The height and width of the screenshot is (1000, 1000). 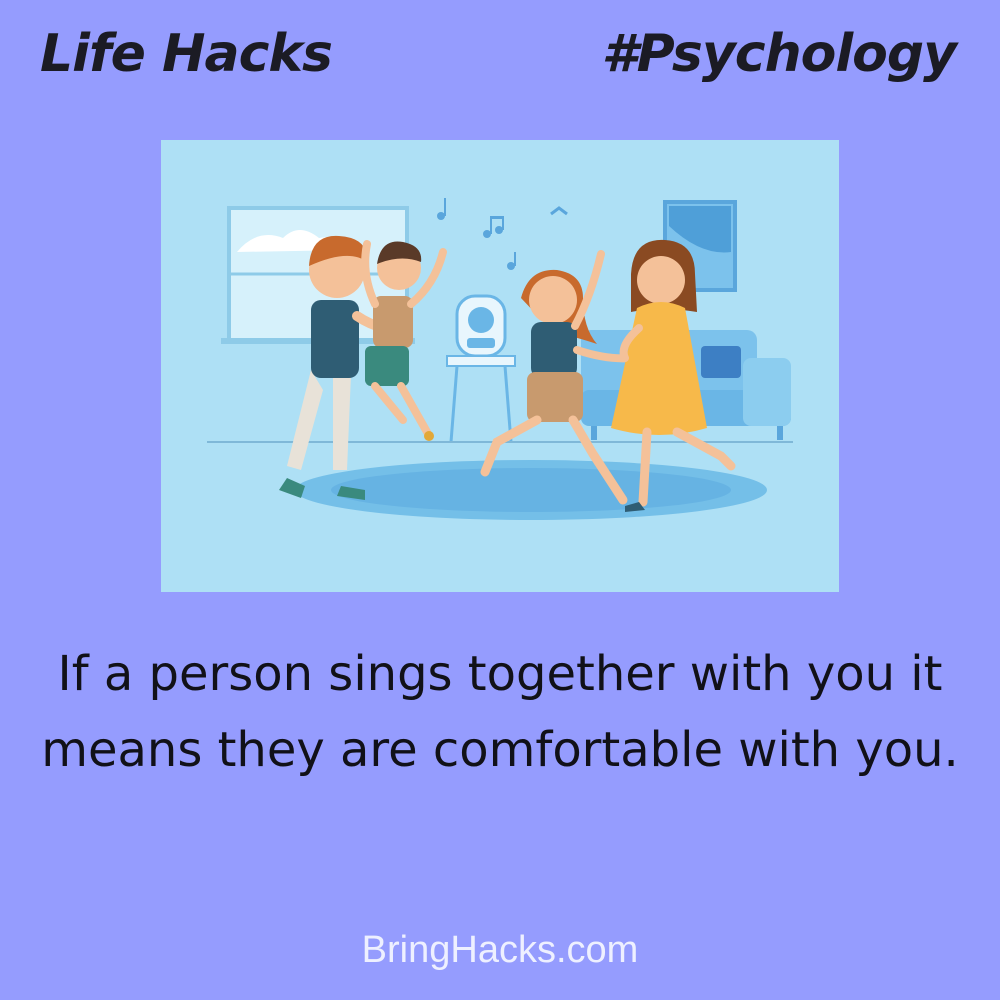 I want to click on header-tag: #Psychology, so click(x=779, y=54).